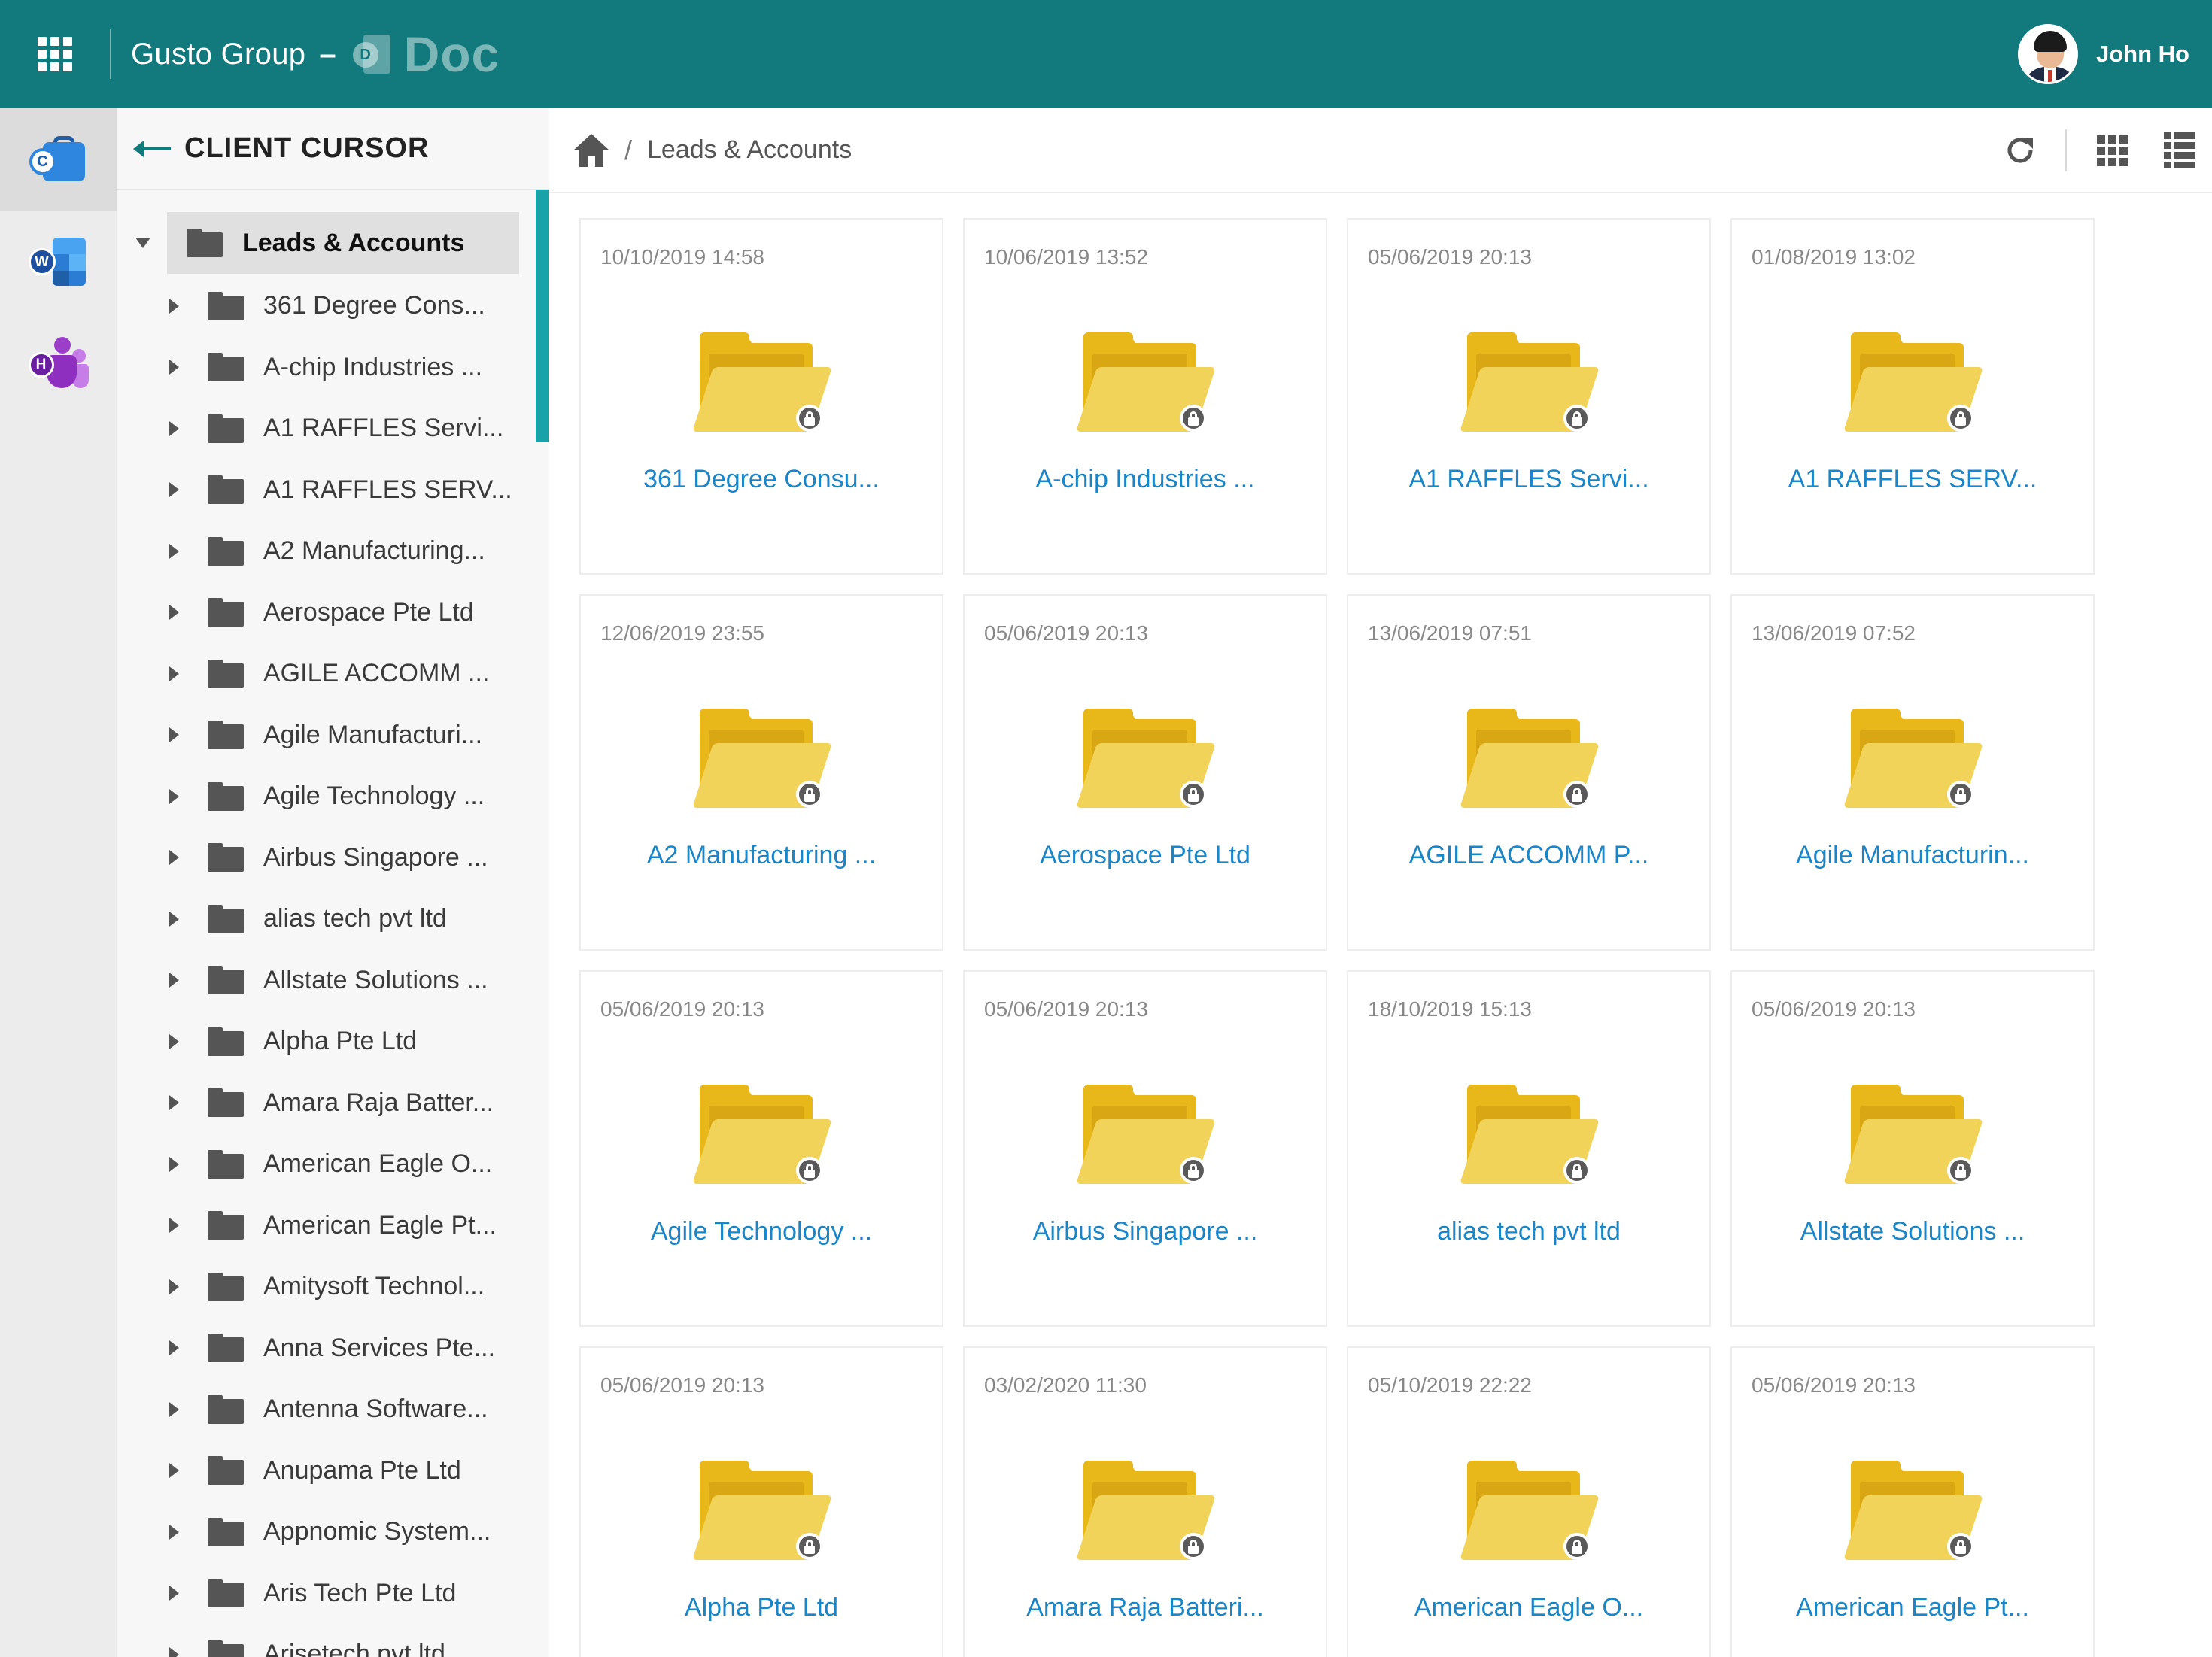 The image size is (2212, 1657). Describe the element at coordinates (58, 364) in the screenshot. I see `rail-item-hr: H` at that location.